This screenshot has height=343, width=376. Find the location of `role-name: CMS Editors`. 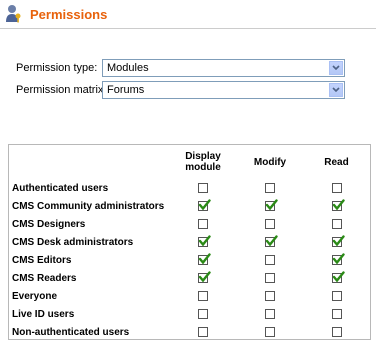

role-name: CMS Editors is located at coordinates (42, 260).